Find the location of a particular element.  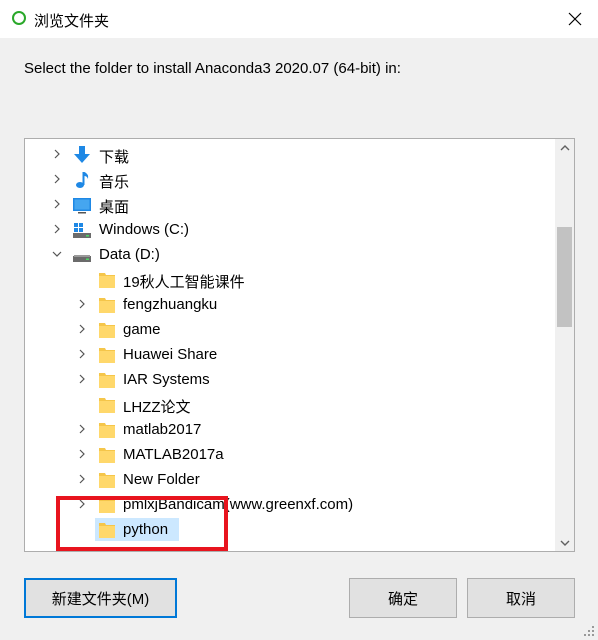

new-folder-button: 新建文件夹(M) is located at coordinates (100, 598).